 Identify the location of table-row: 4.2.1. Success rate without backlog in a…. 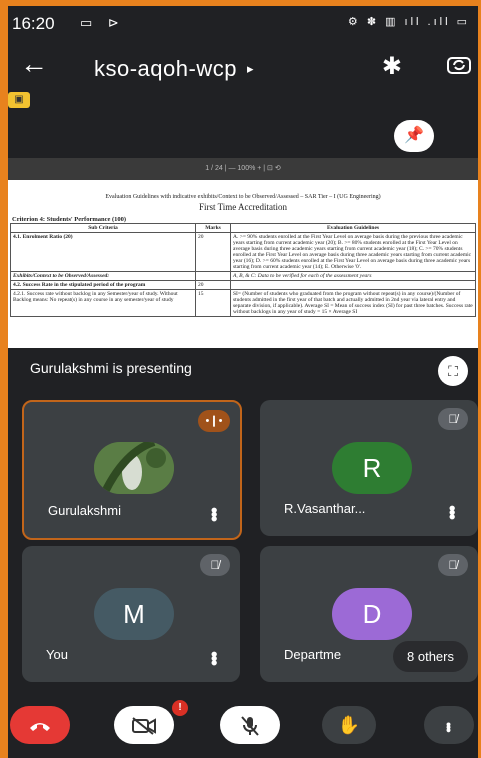
(243, 303).